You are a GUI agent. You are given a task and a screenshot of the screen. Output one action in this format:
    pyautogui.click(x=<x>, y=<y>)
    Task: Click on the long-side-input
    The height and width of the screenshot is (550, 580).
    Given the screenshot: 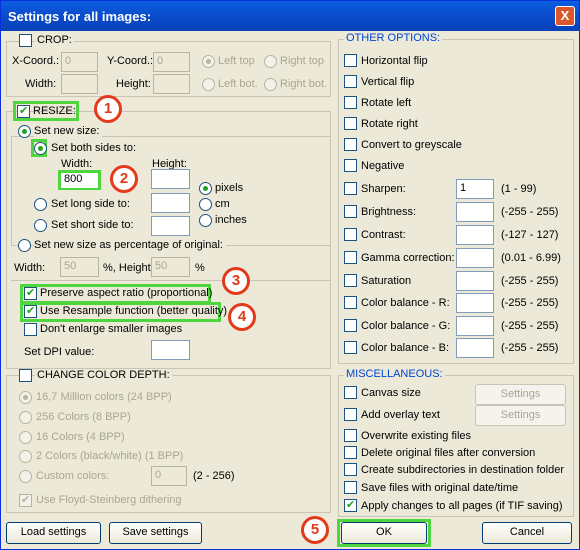 What is the action you would take?
    pyautogui.click(x=170, y=203)
    